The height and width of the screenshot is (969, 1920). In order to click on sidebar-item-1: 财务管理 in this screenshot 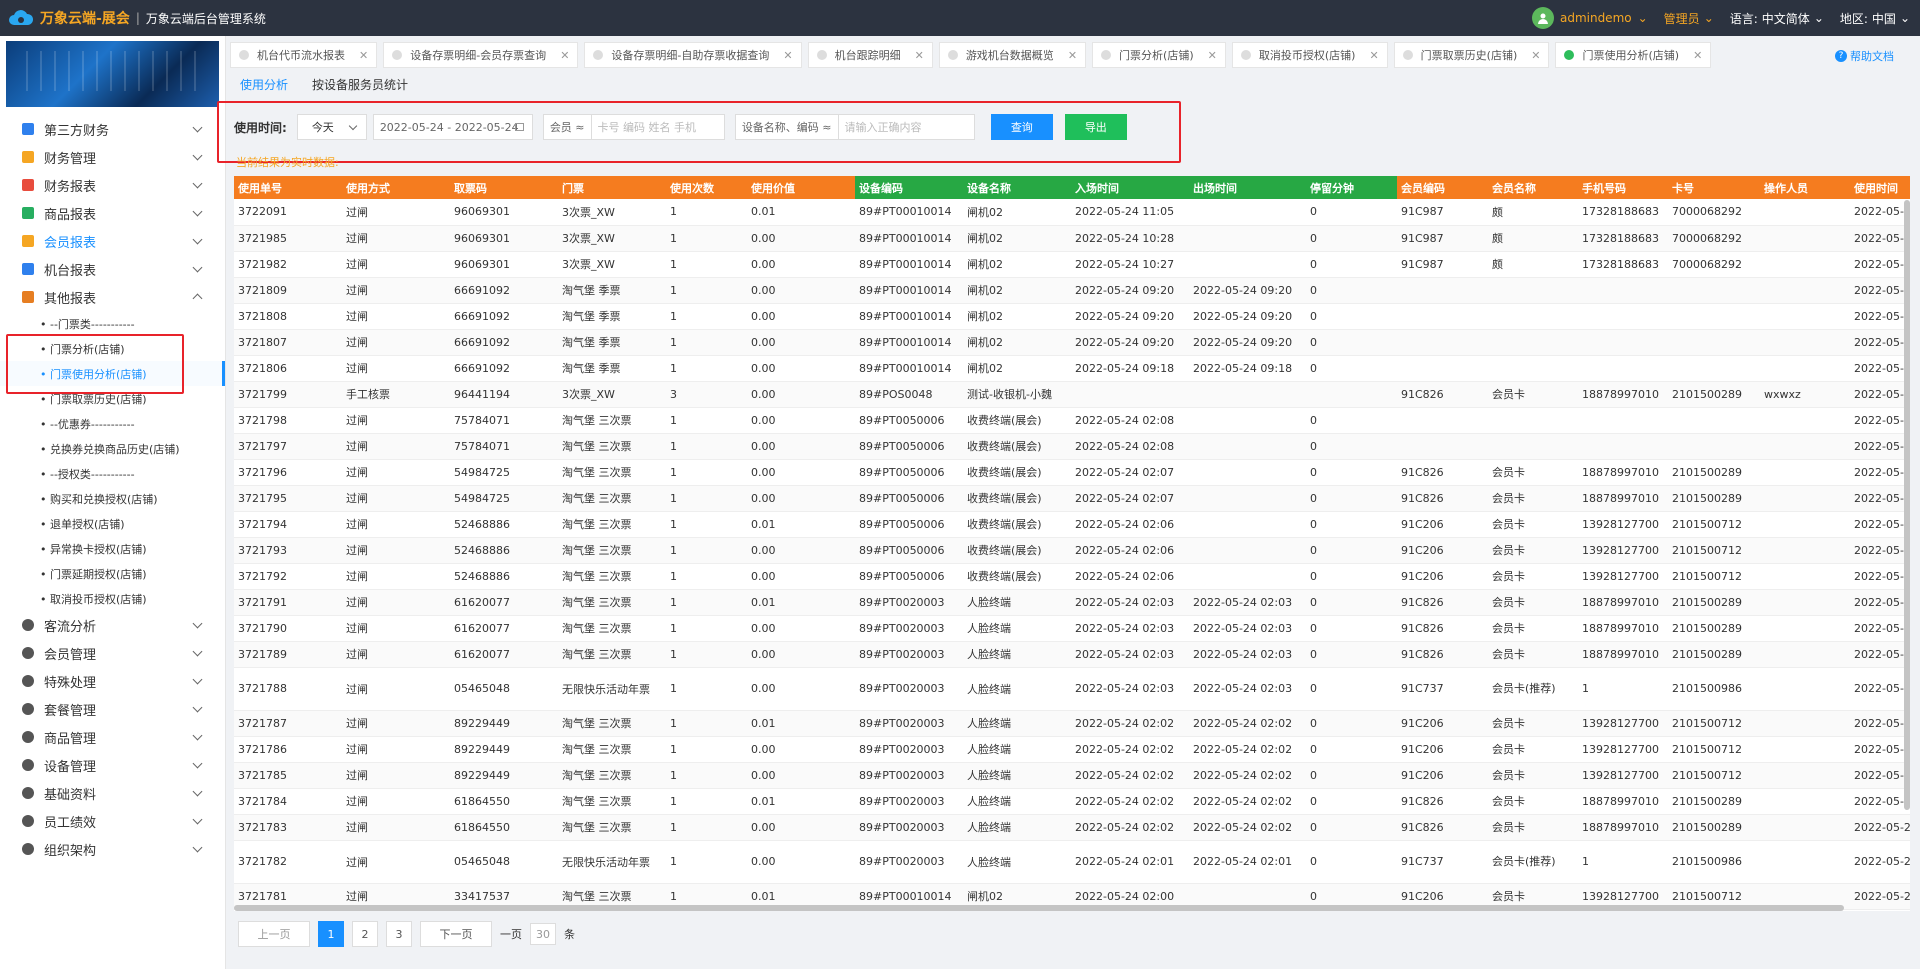, I will do `click(112, 157)`.